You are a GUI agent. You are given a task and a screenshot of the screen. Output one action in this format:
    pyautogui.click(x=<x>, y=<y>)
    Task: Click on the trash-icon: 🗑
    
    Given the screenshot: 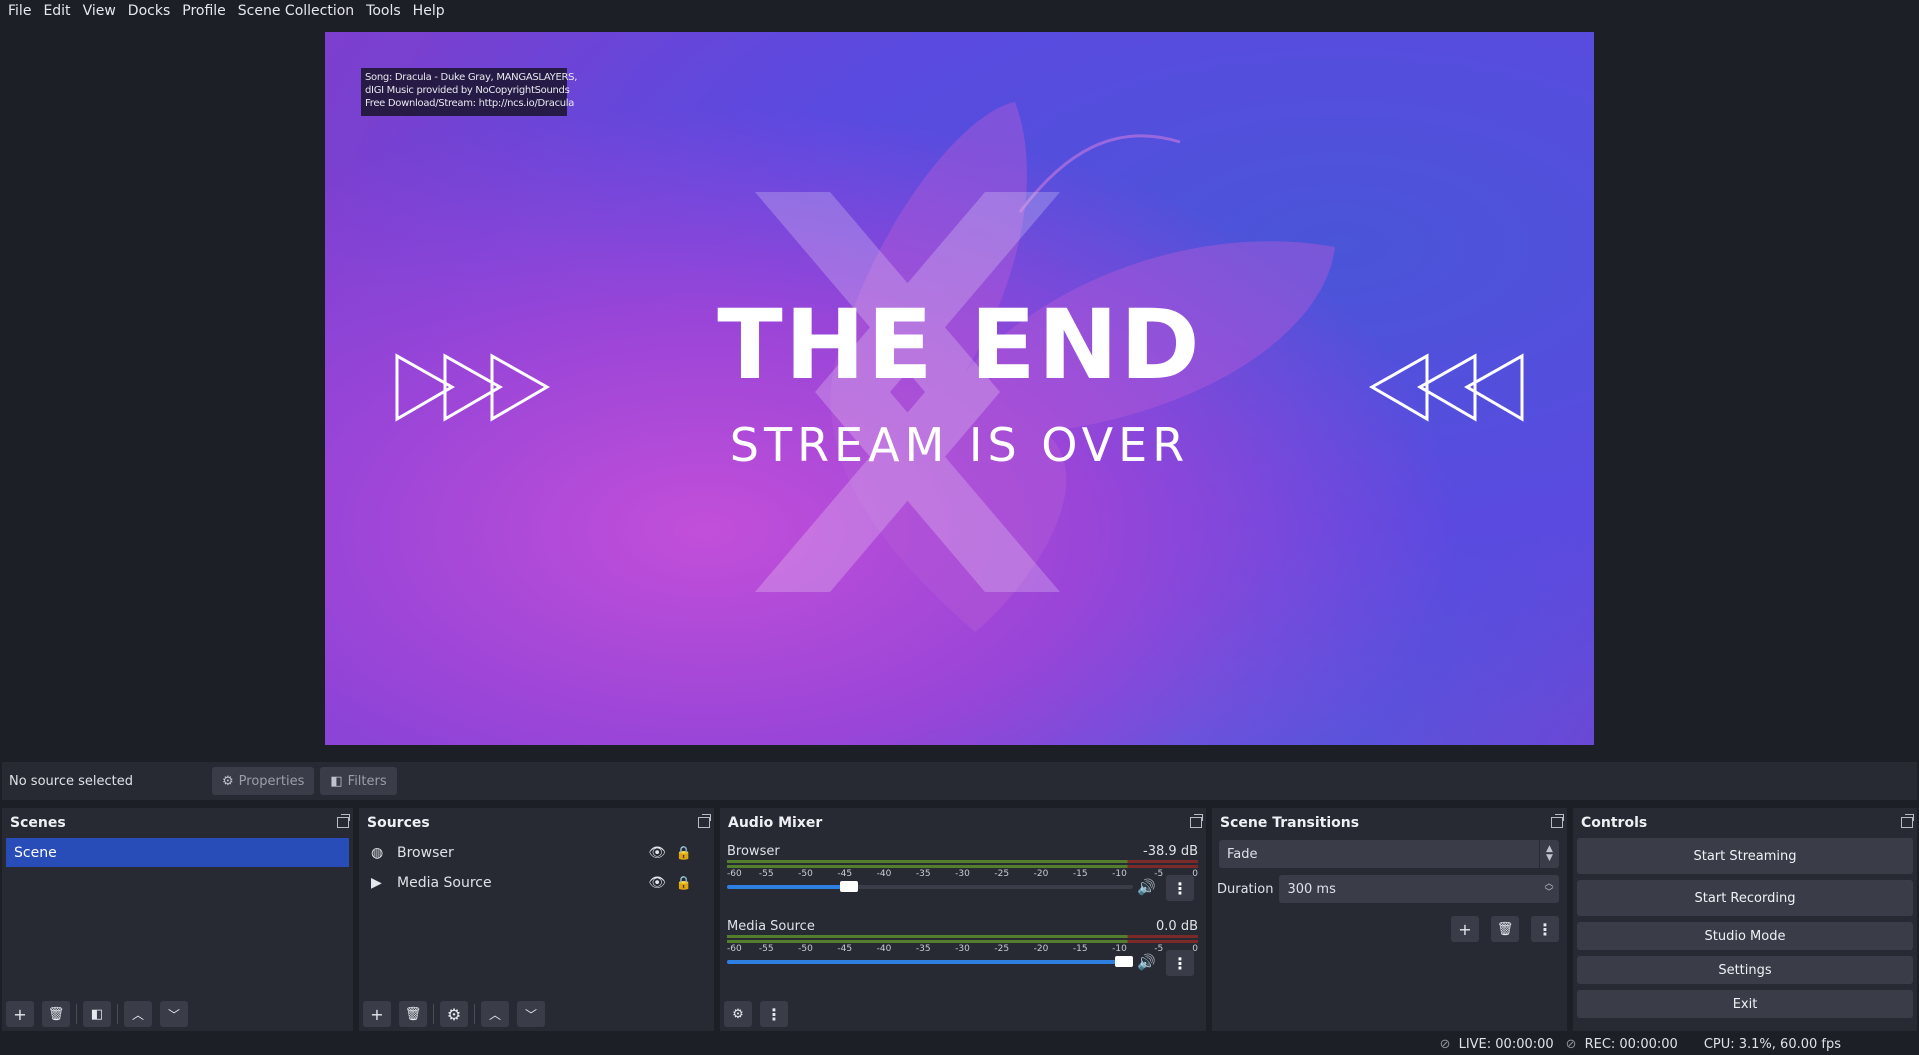 What is the action you would take?
    pyautogui.click(x=1505, y=929)
    